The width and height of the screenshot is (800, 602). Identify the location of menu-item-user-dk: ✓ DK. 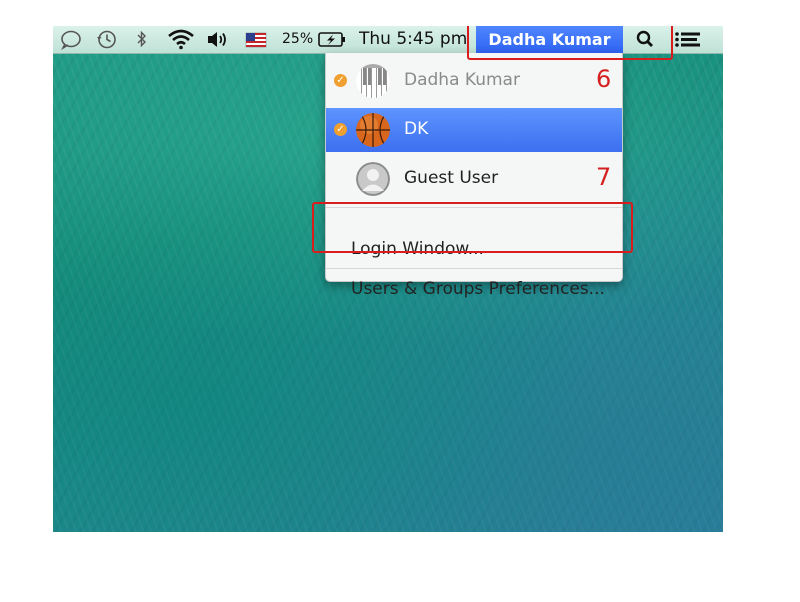
(474, 130).